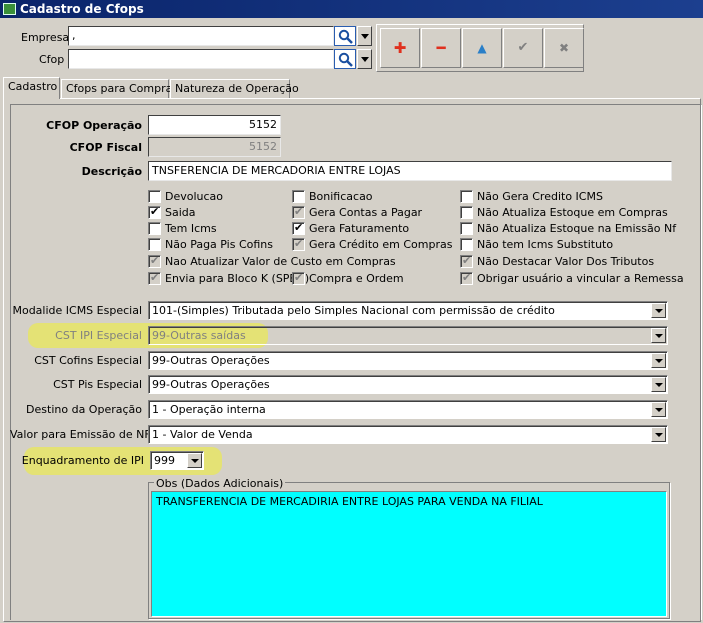 The height and width of the screenshot is (623, 703). I want to click on remove-button: ━, so click(441, 48).